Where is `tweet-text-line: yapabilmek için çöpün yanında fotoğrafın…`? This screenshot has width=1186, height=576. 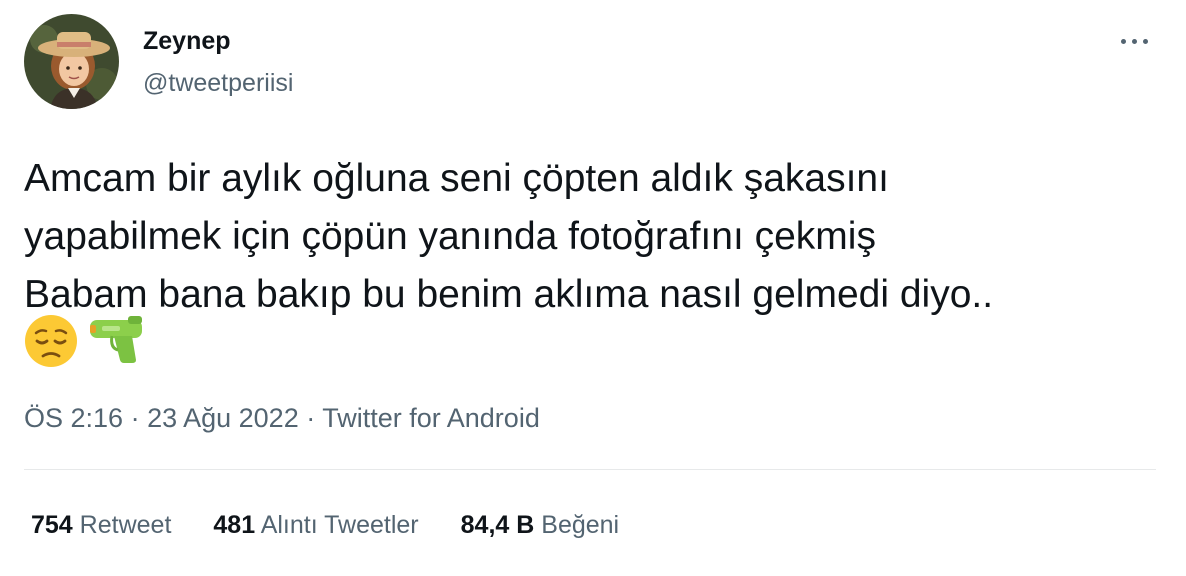
tweet-text-line: yapabilmek için çöpün yanında fotoğrafın… is located at coordinates (450, 236).